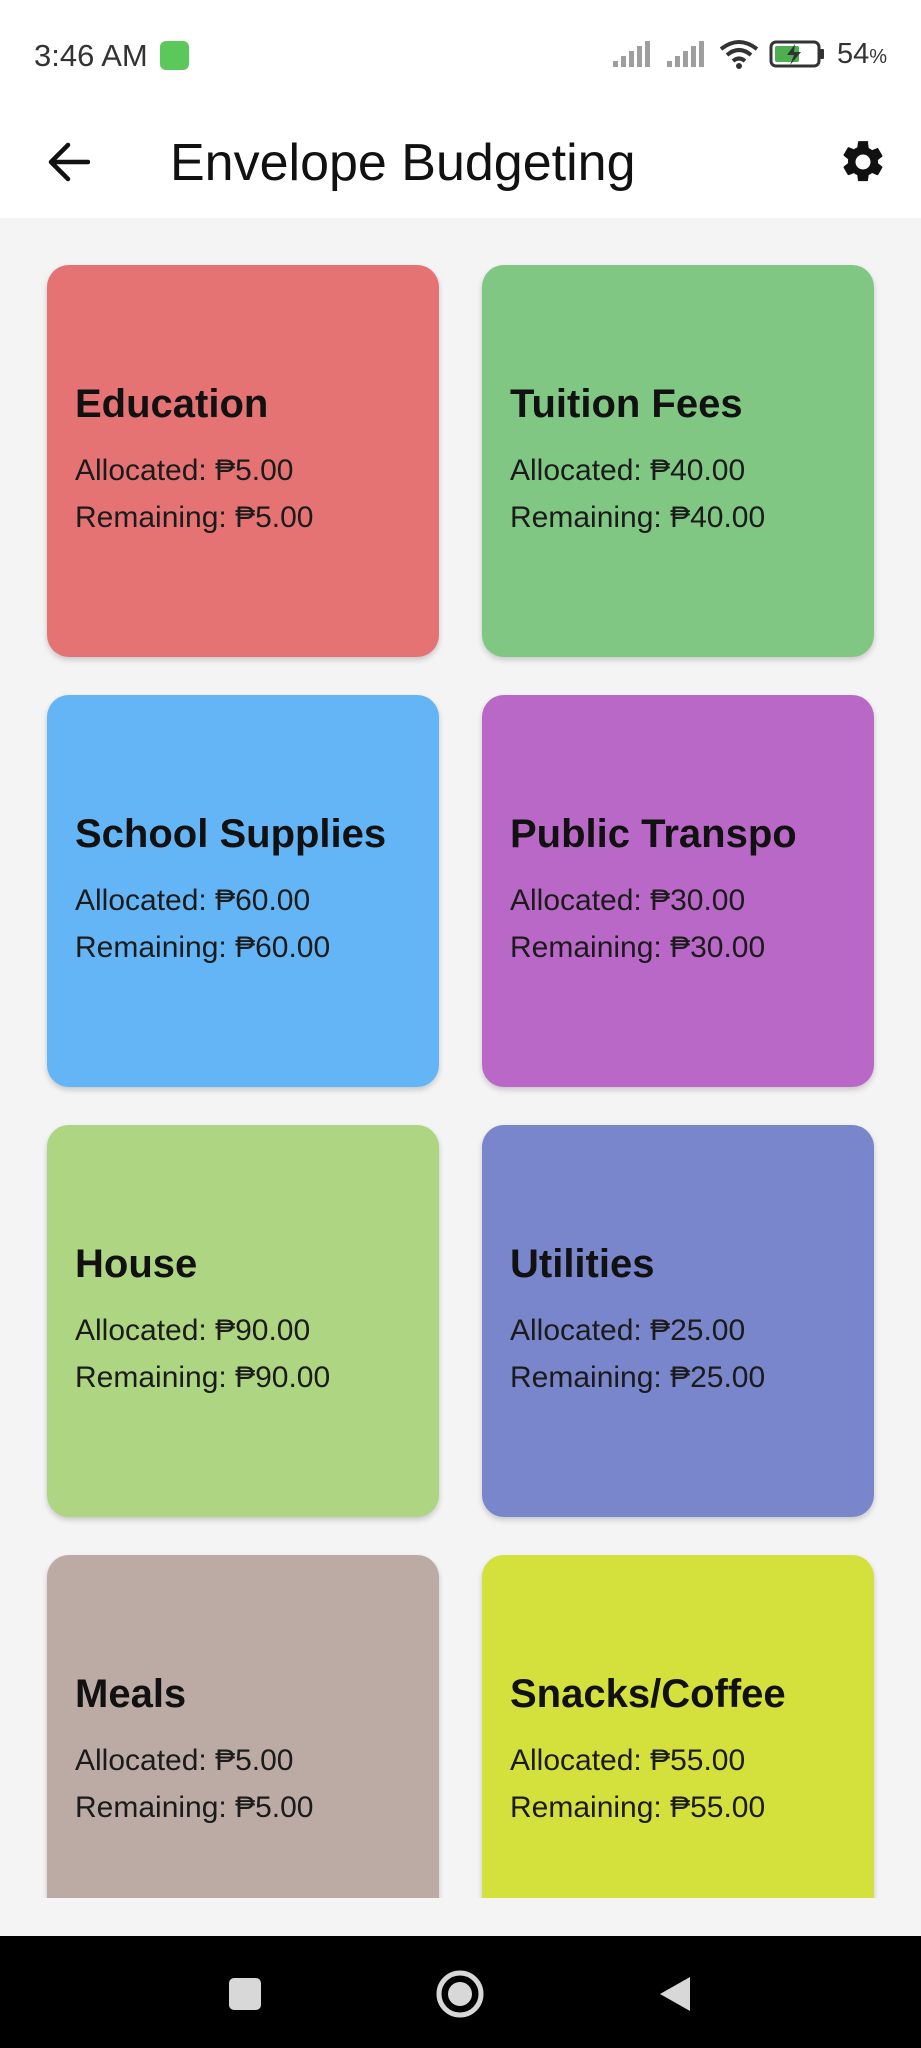 The image size is (921, 2048). What do you see at coordinates (638, 517) in the screenshot?
I see `envelope-remaining: Remaining: ₱40.00` at bounding box center [638, 517].